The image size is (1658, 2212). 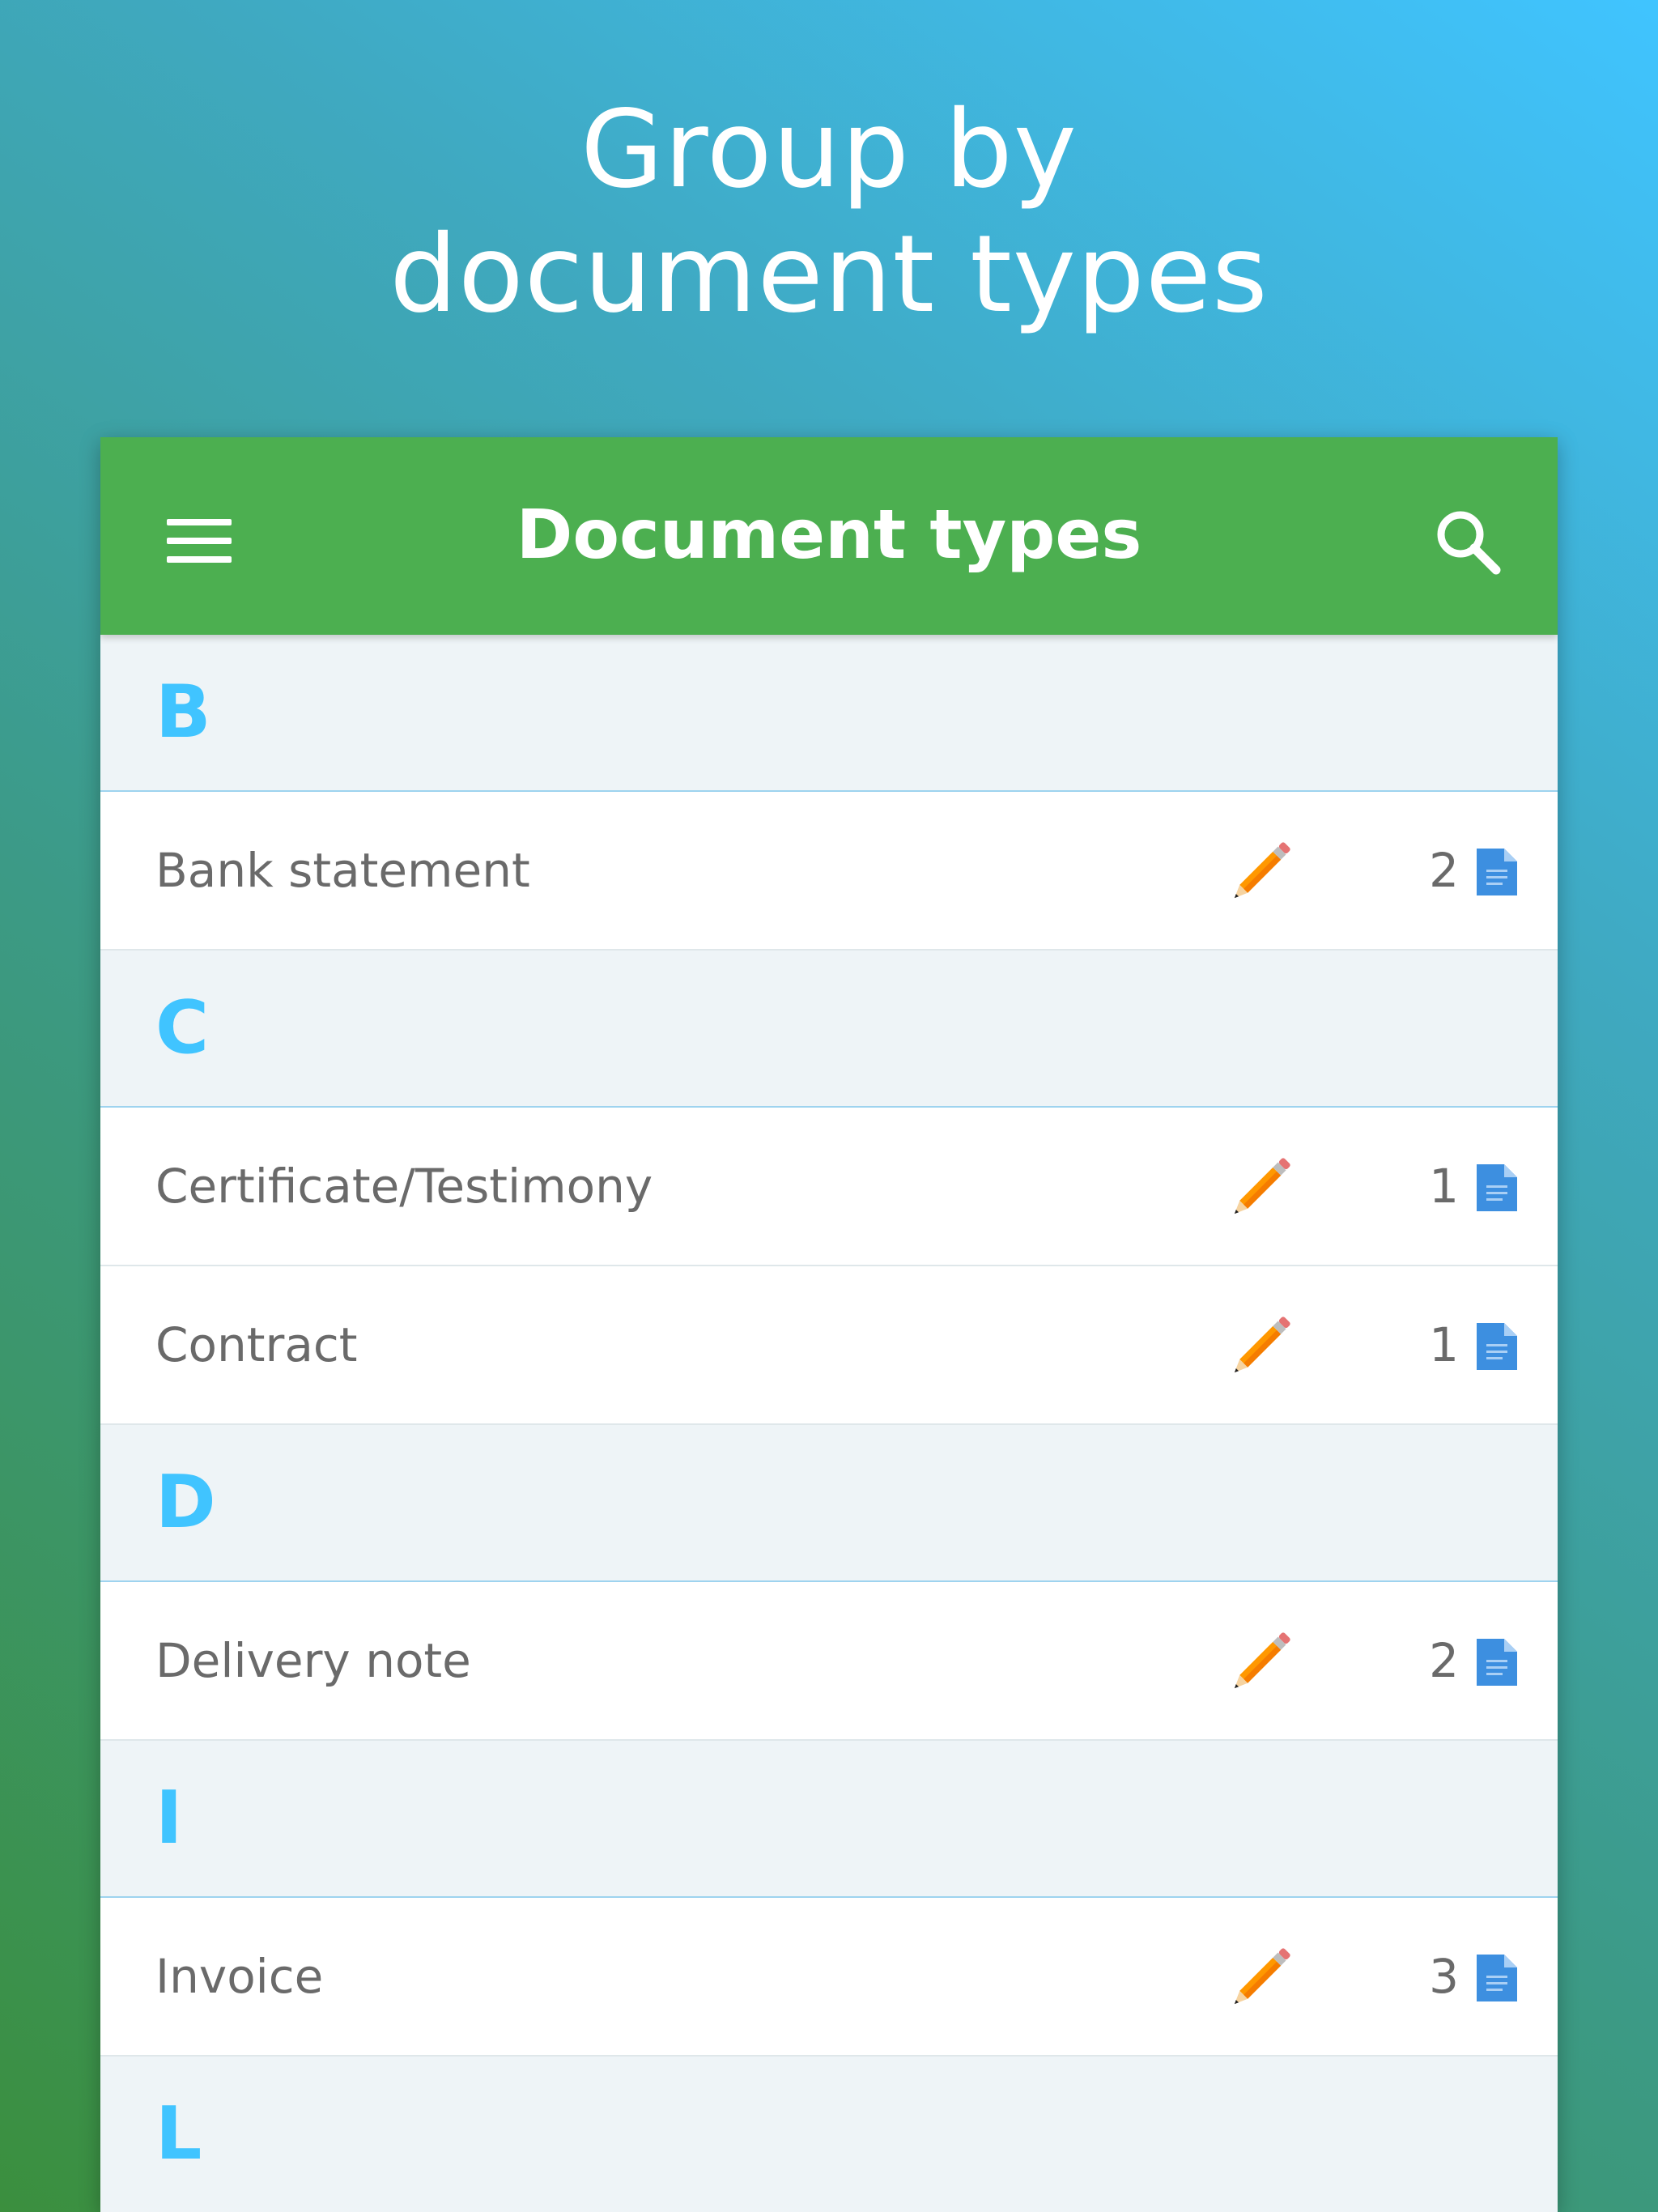 I want to click on promo-line-1: Group by, so click(x=829, y=150).